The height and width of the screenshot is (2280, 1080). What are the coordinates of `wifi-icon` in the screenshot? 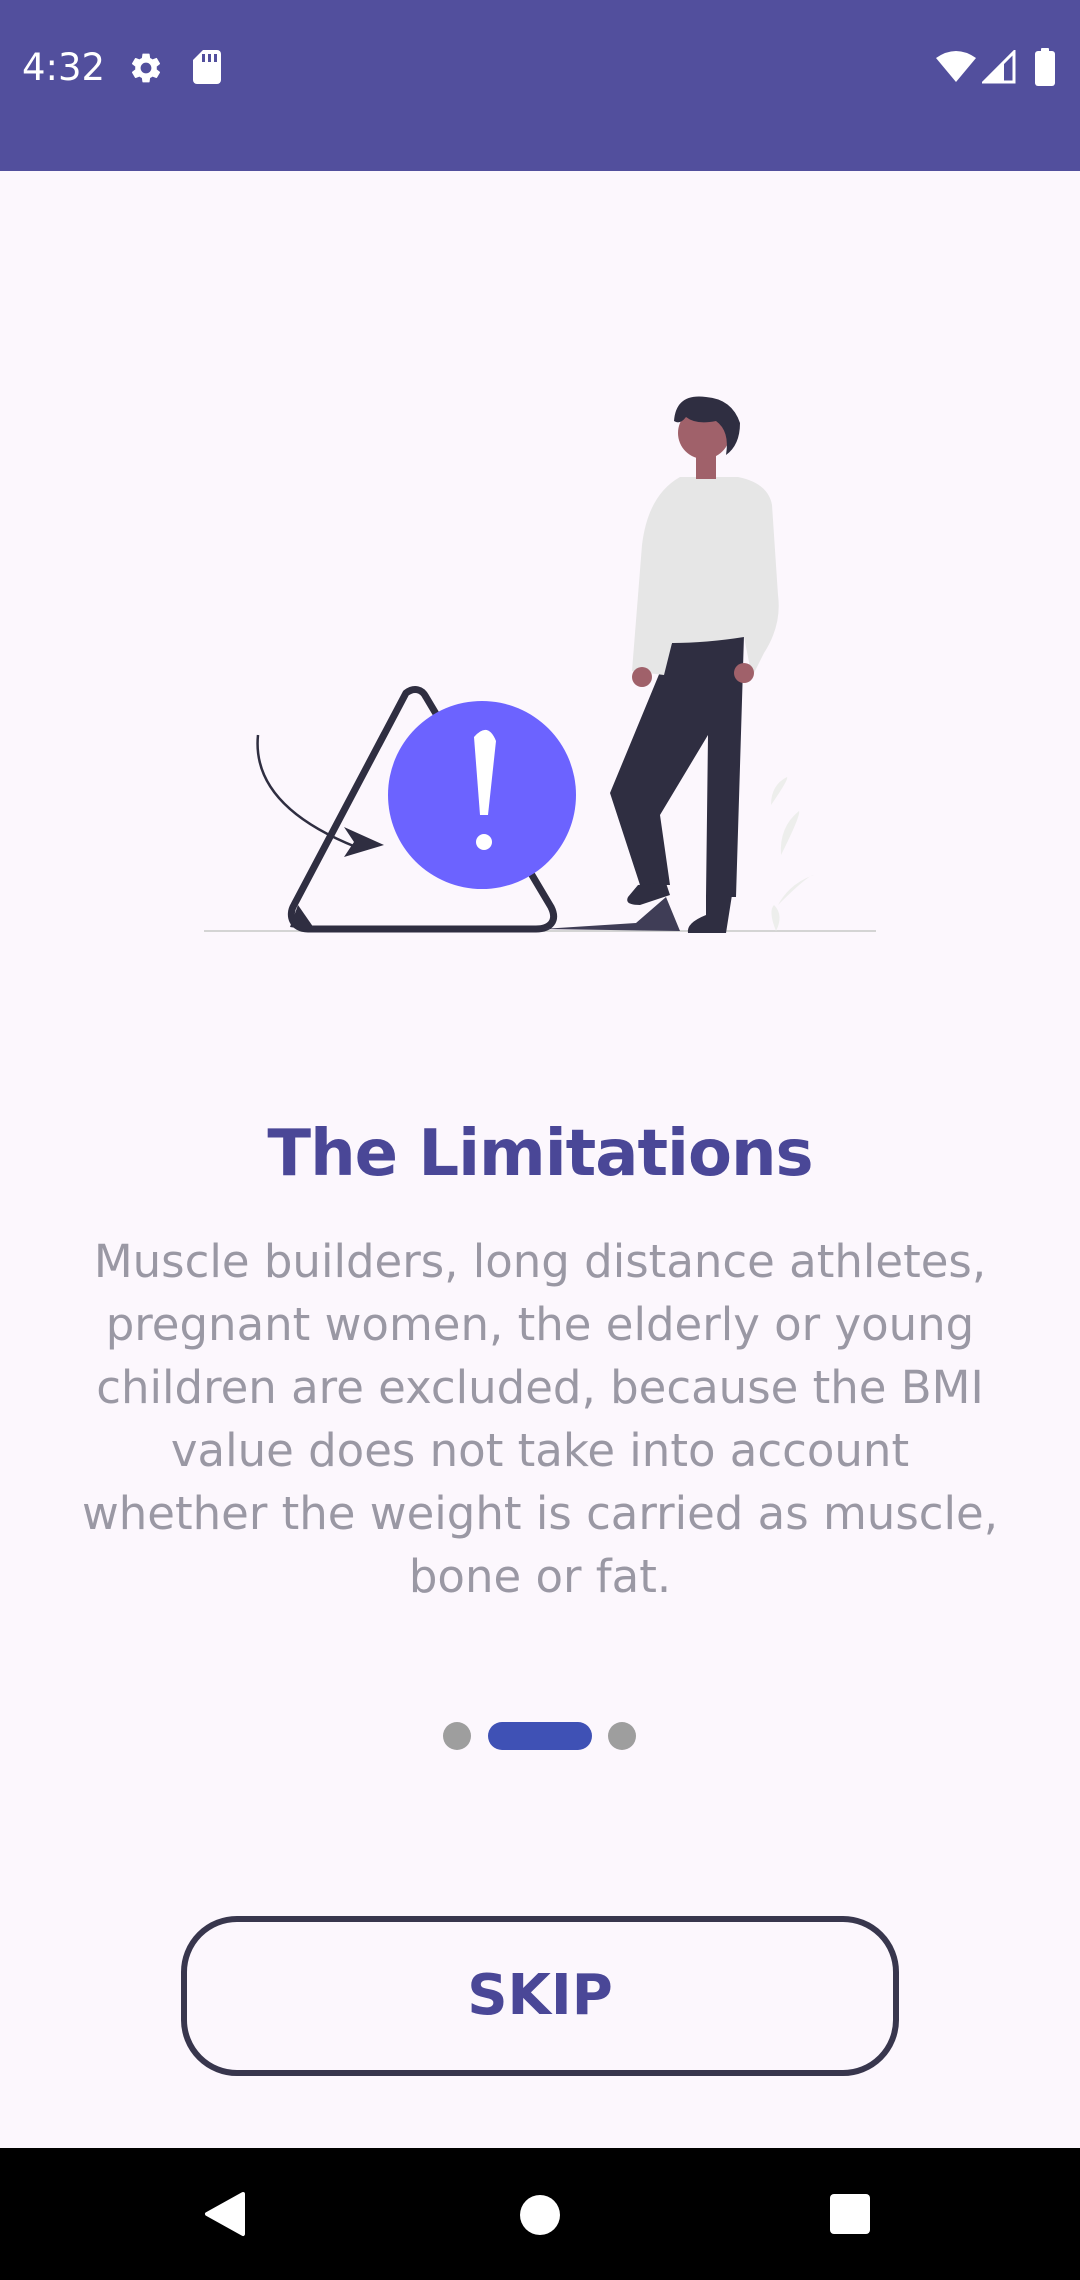 It's located at (956, 66).